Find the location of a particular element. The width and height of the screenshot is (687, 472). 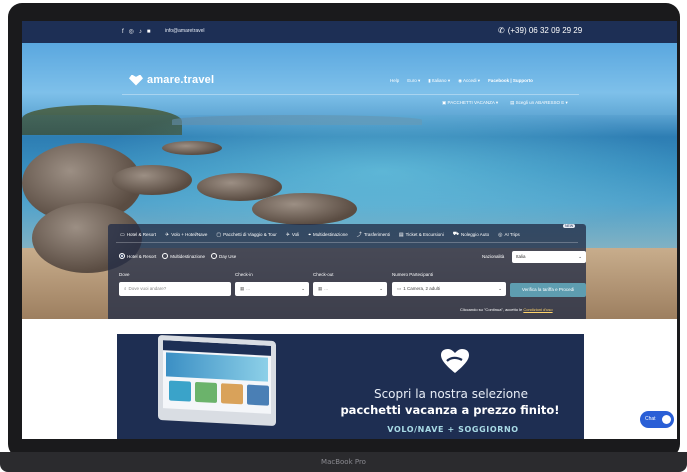

subnav-scegli: ▤ Scegli un ABARESSO E ▾ is located at coordinates (539, 103).